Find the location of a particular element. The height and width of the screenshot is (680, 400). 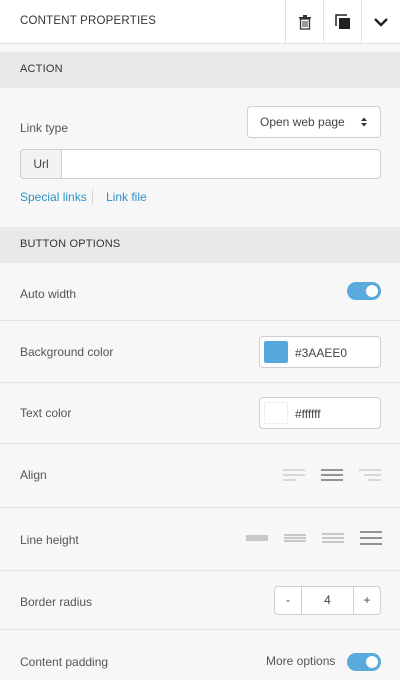

background-color-picker: #3AAEE0 is located at coordinates (320, 352).